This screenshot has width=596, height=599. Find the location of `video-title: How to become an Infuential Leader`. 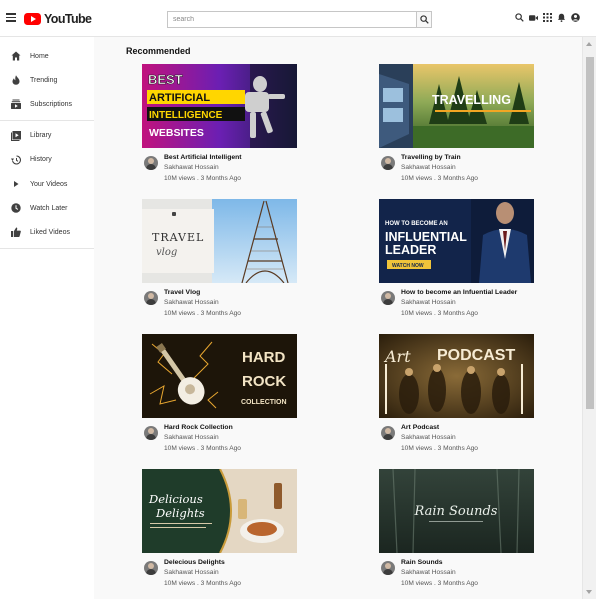

video-title: How to become an Infuential Leader is located at coordinates (459, 293).